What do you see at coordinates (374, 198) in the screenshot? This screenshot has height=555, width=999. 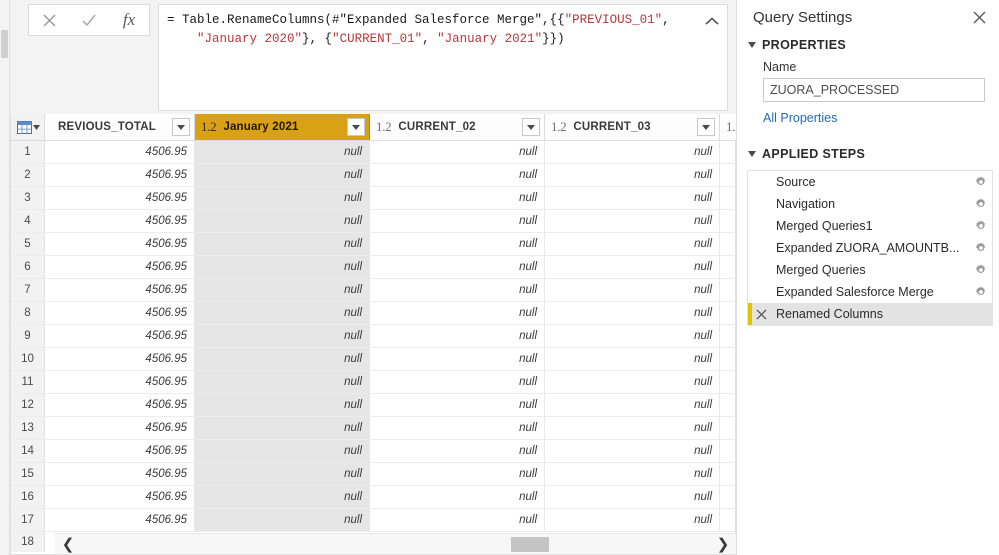 I see `table-row: 3 4506.95 null null null` at bounding box center [374, 198].